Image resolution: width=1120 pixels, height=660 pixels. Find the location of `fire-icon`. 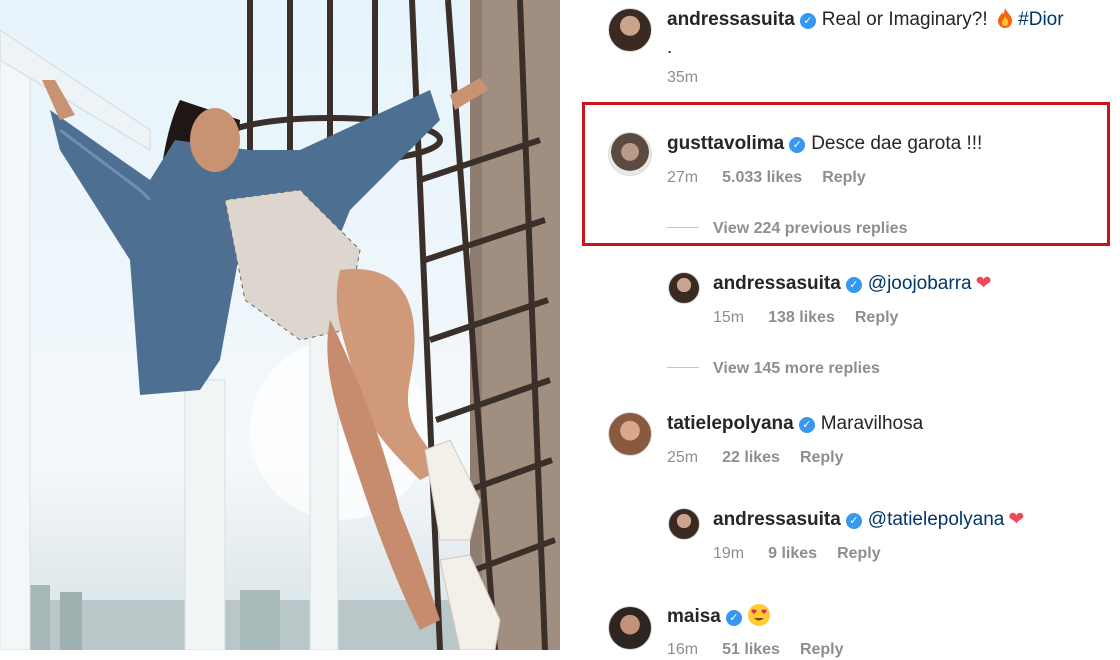

fire-icon is located at coordinates (1004, 18).